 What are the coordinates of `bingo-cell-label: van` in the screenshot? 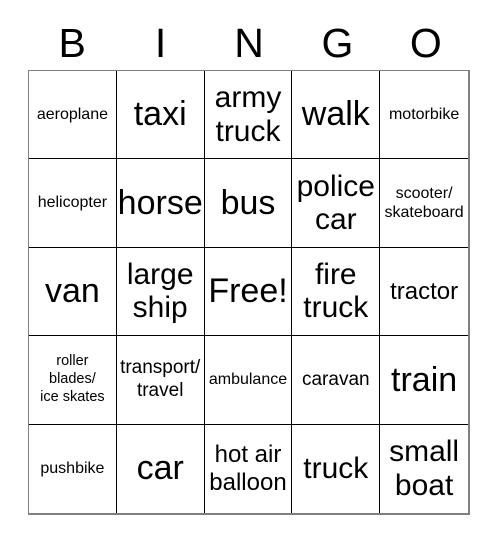 It's located at (72, 291).